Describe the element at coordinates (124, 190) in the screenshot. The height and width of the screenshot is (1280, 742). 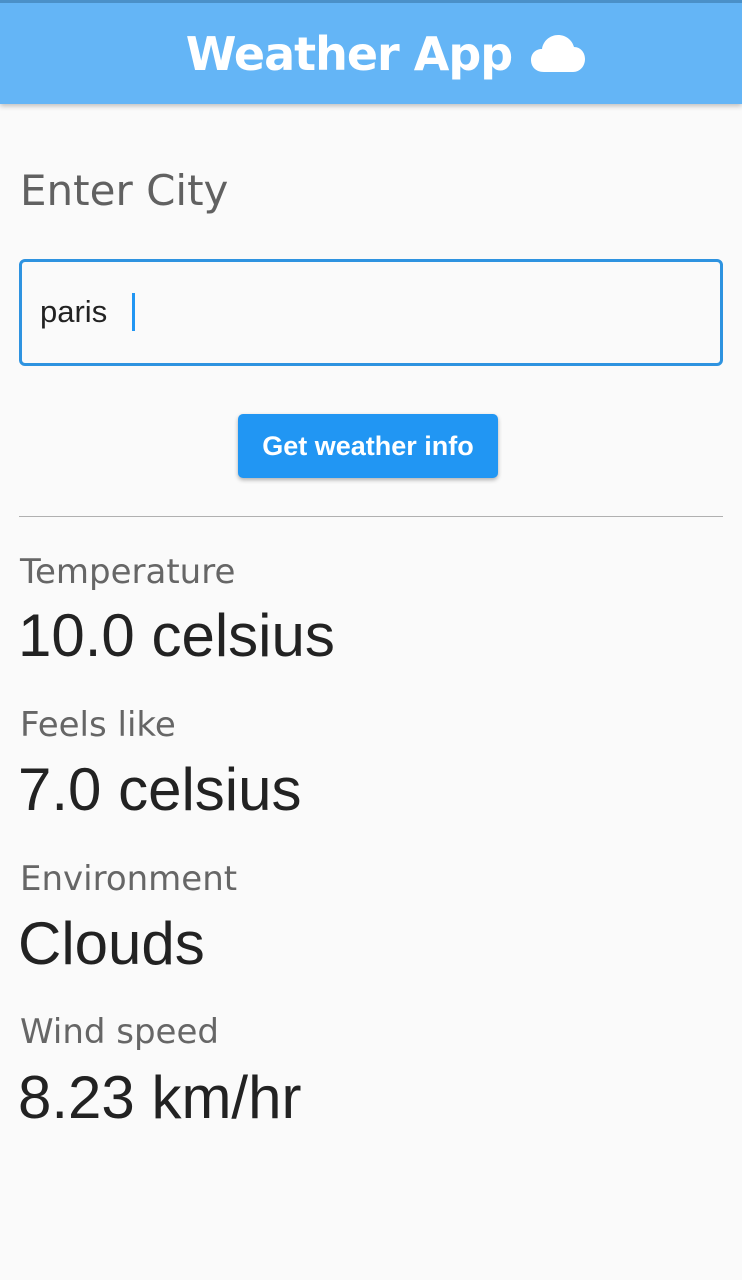
I see `enter-city-label: Enter City` at that location.